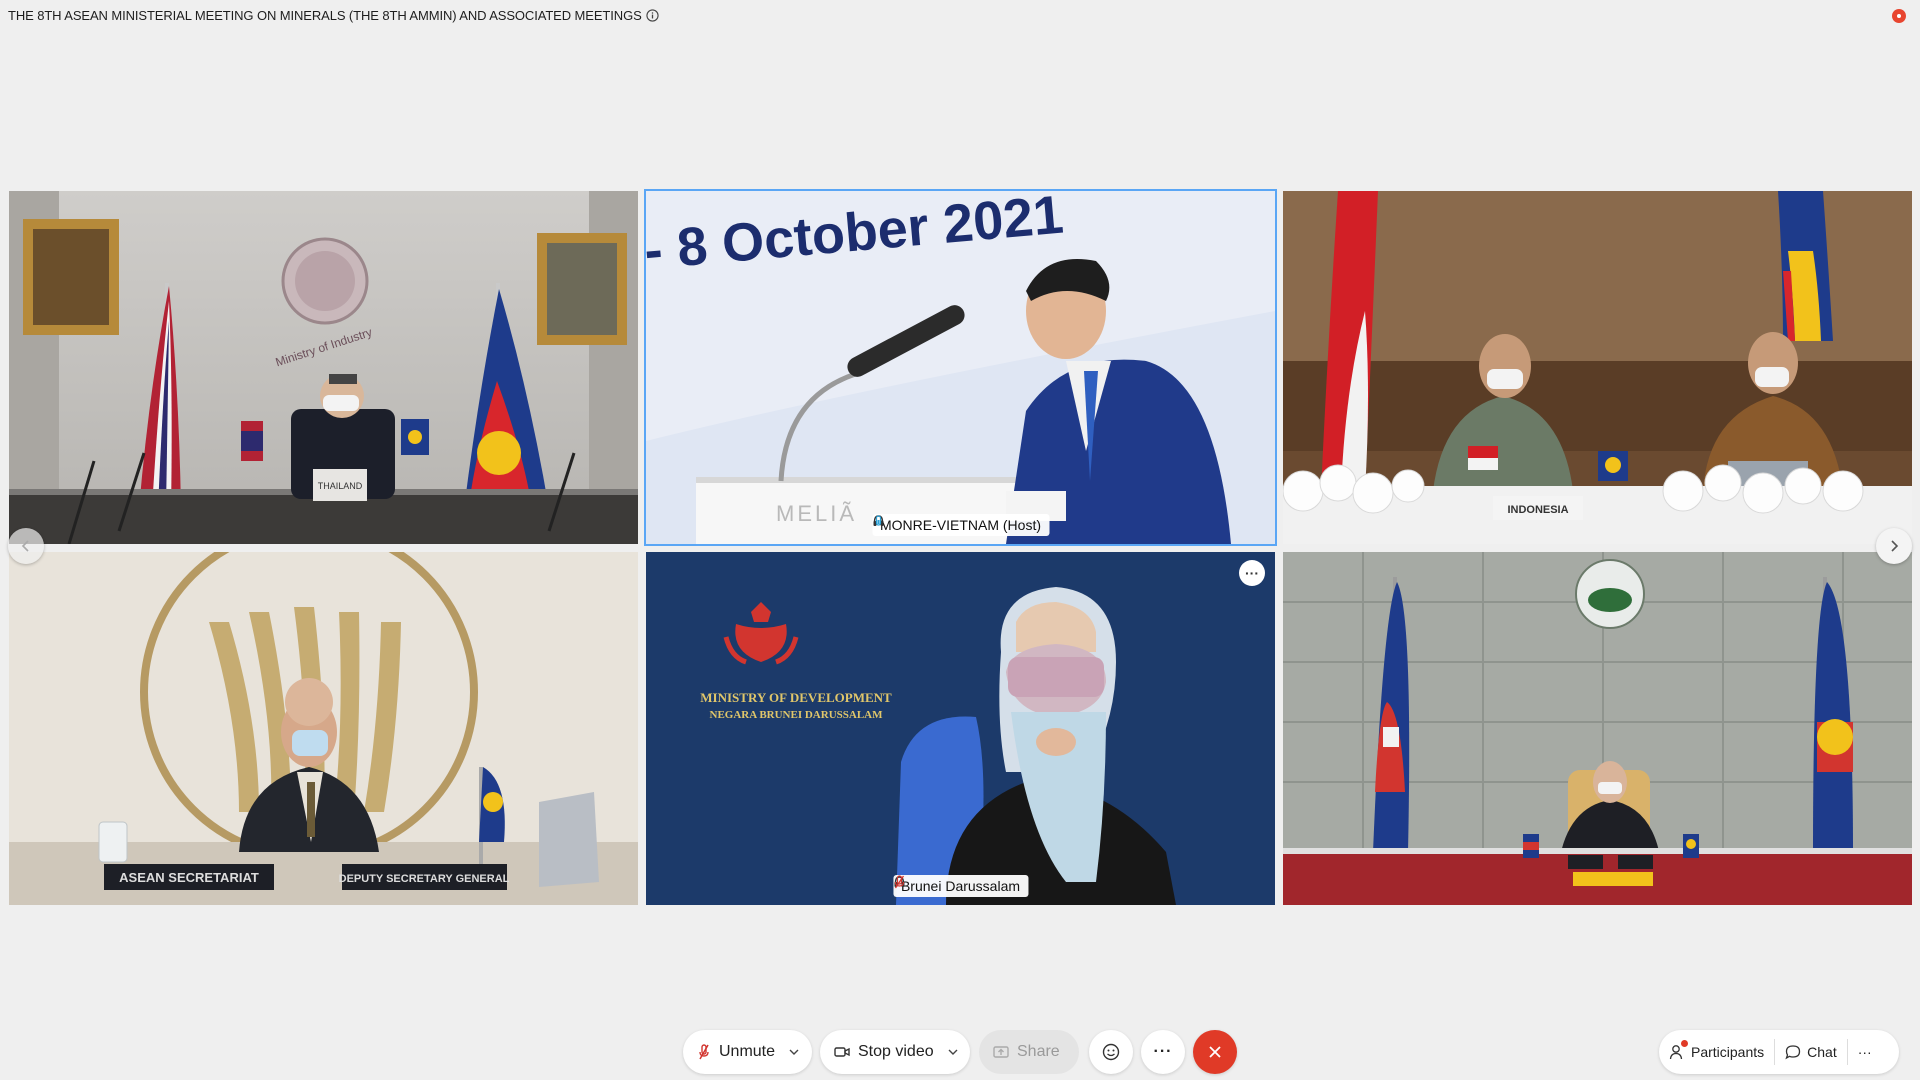  I want to click on stop-video-label: Stop video, so click(896, 1051).